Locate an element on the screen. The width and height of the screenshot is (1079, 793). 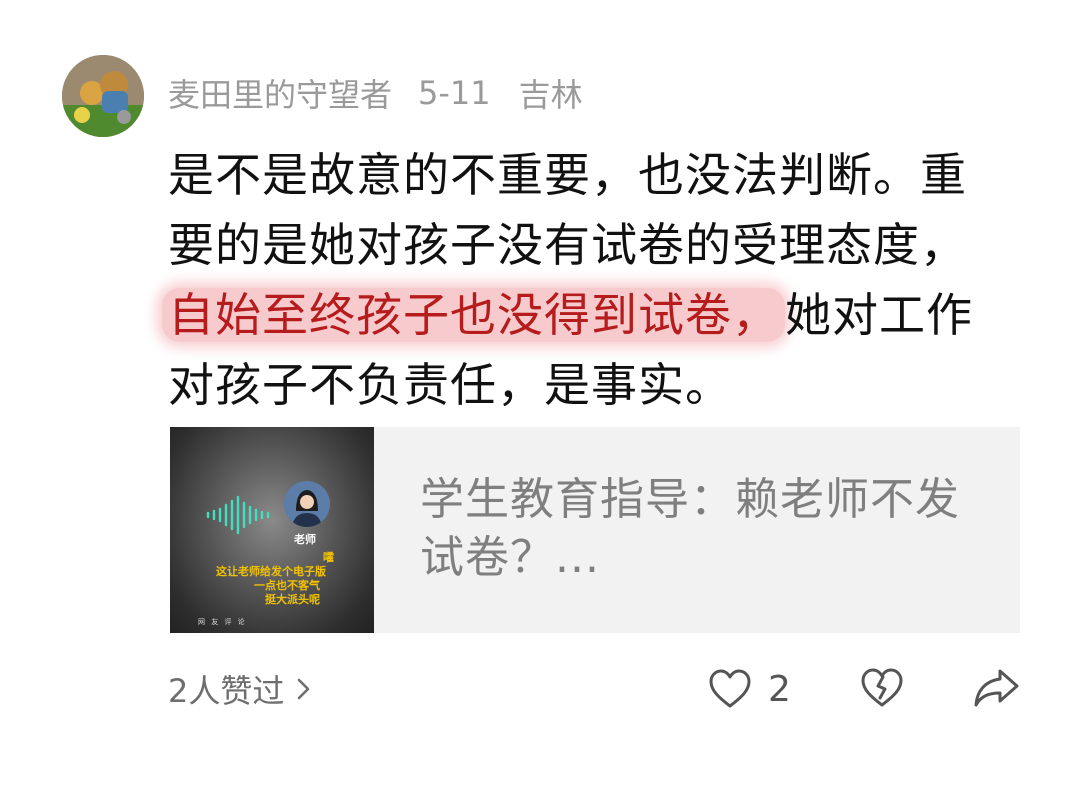
comment-date: 5-11 is located at coordinates (454, 93).